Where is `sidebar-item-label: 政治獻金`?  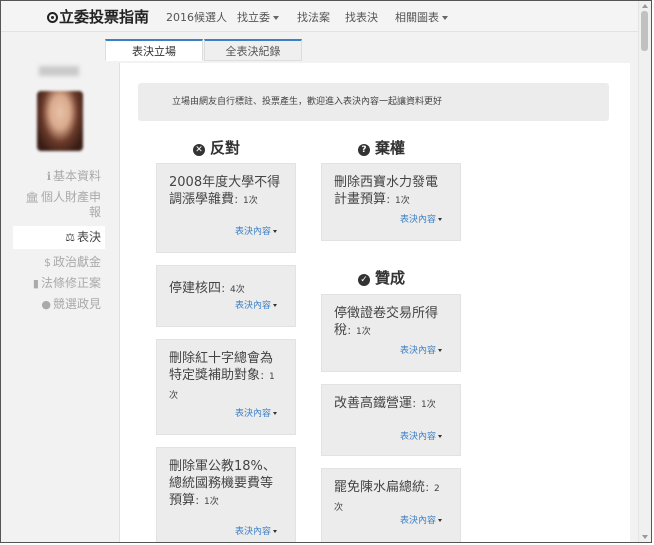 sidebar-item-label: 政治獻金 is located at coordinates (76, 262).